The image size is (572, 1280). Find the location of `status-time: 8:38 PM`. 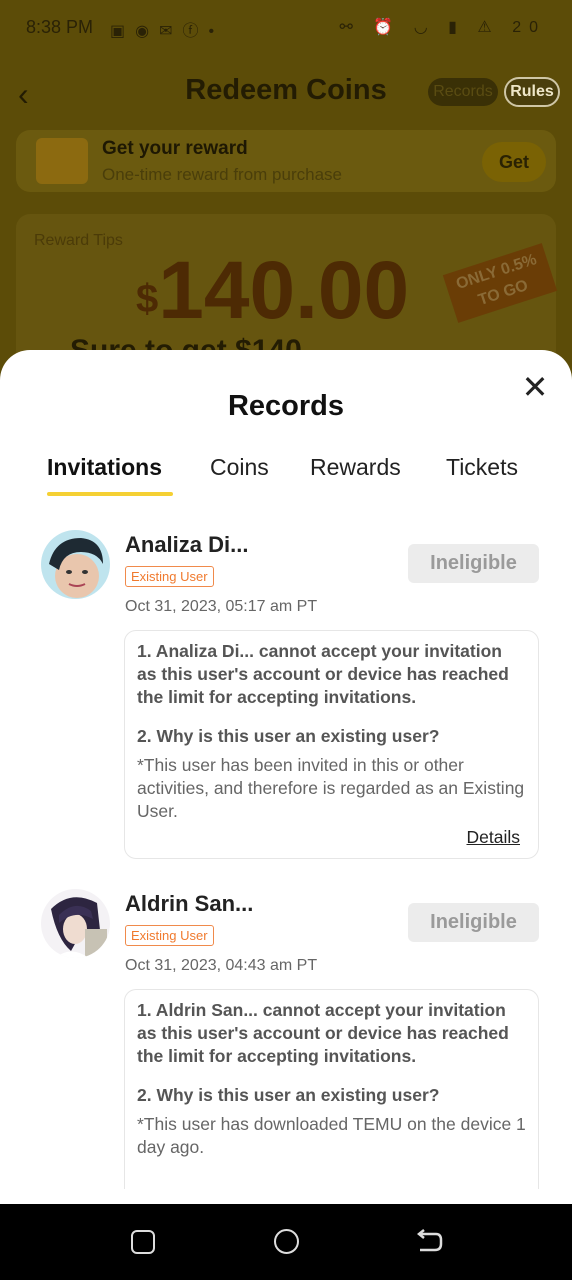

status-time: 8:38 PM is located at coordinates (60, 27).